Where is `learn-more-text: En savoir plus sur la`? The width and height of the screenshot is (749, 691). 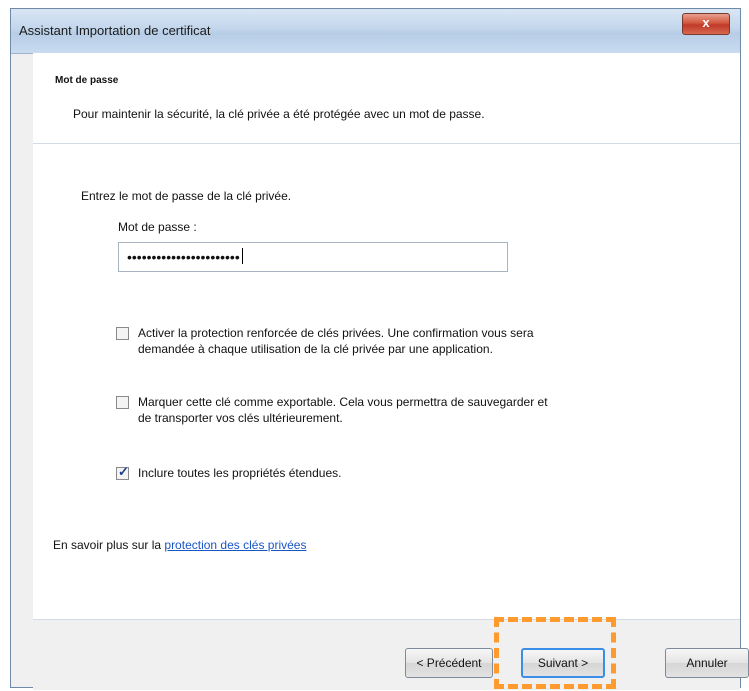 learn-more-text: En savoir plus sur la is located at coordinates (107, 545).